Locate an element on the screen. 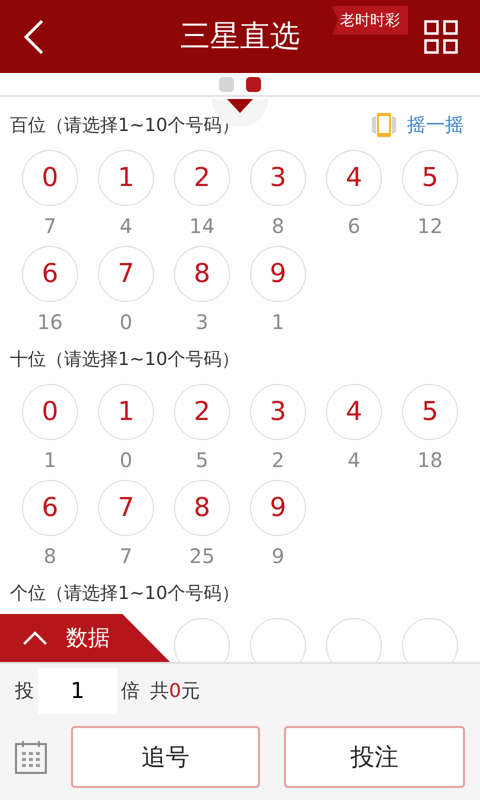 The height and width of the screenshot is (800, 480). miss-count: 3 is located at coordinates (202, 322).